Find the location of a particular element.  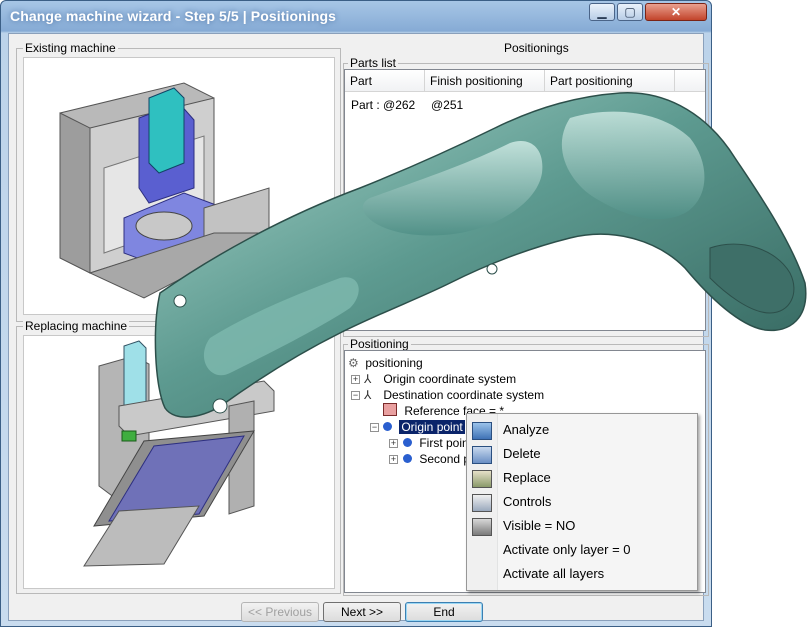

visible-icon is located at coordinates (482, 527).